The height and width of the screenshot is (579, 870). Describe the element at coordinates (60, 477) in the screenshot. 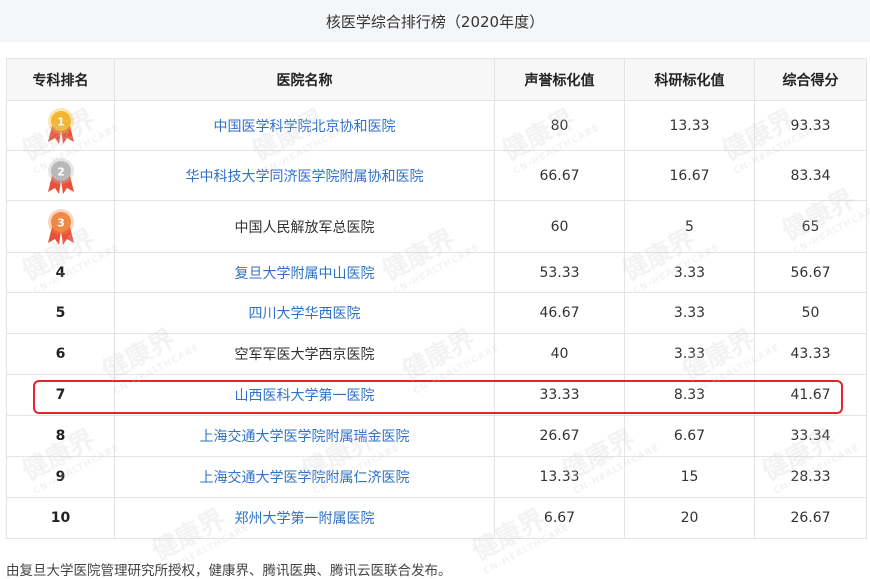

I see `rank-cell: 9` at that location.